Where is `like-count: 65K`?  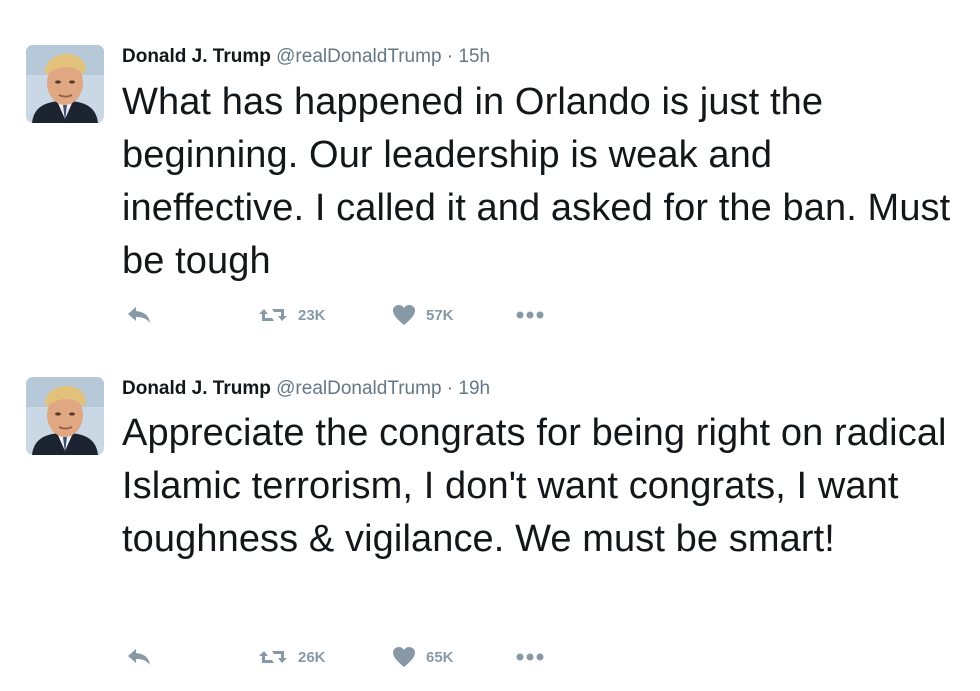 like-count: 65K is located at coordinates (440, 657).